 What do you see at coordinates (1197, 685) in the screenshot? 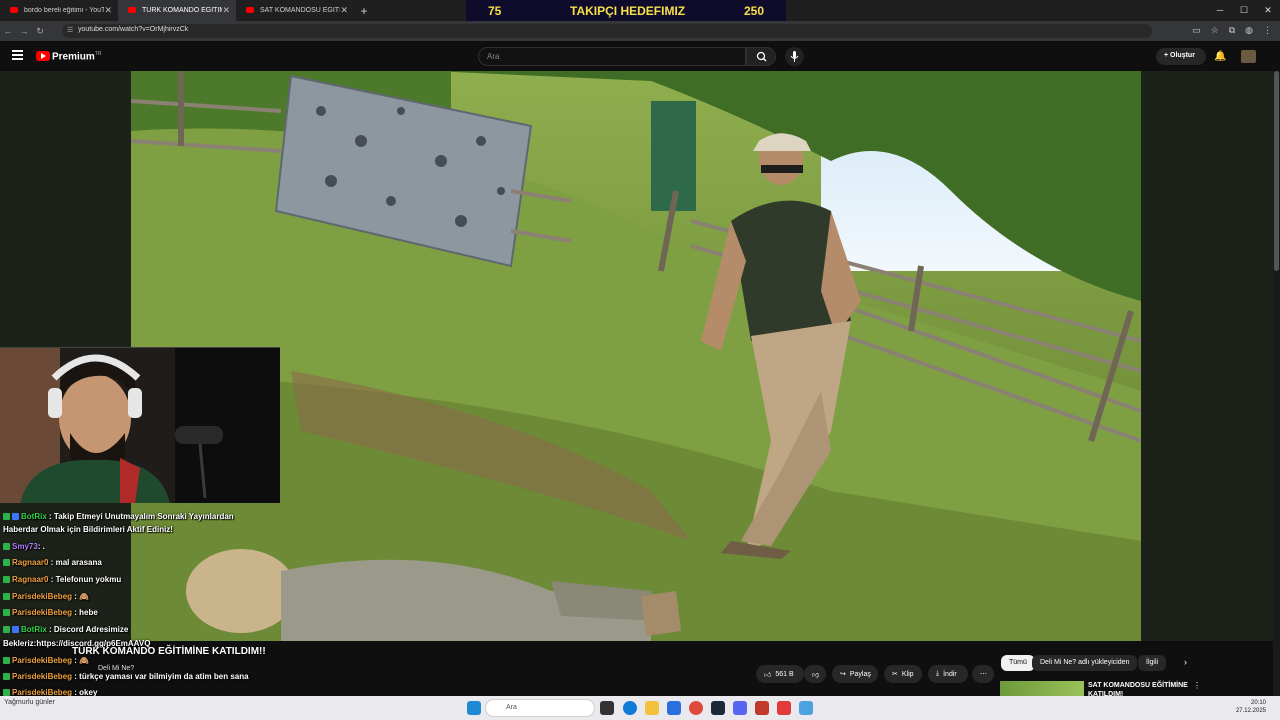
I see `related-more-icon: ⋮` at bounding box center [1197, 685].